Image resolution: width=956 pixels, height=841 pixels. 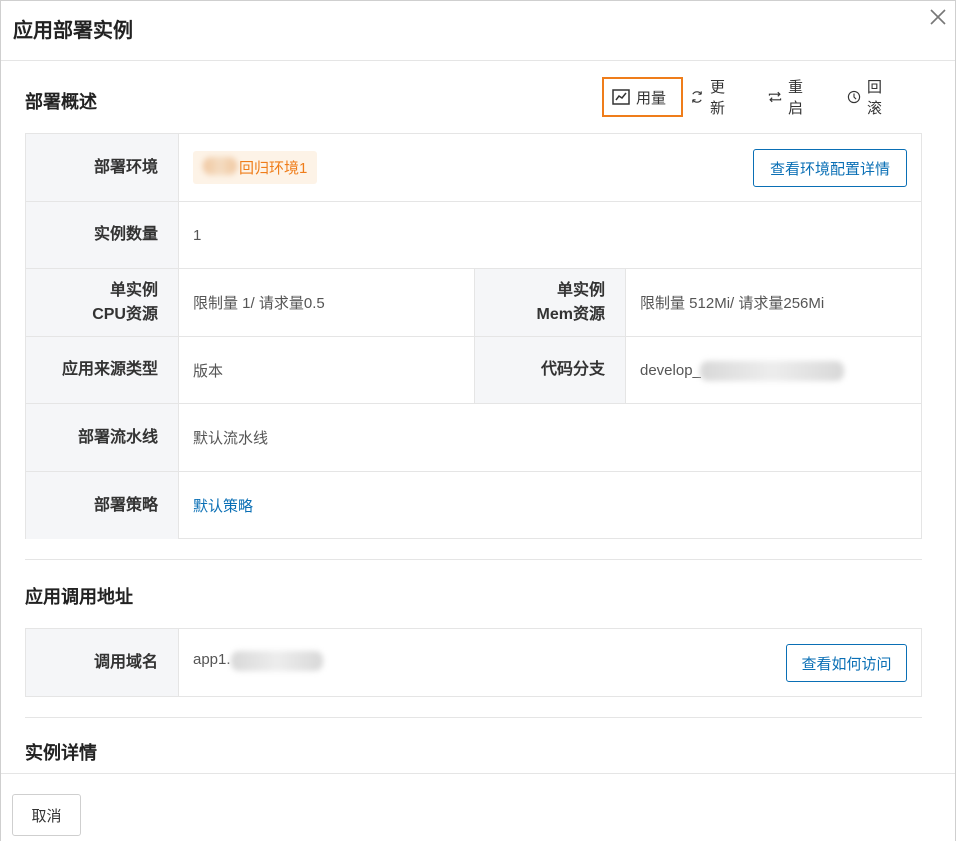 What do you see at coordinates (79, 597) in the screenshot?
I see `invoke-section-title: 应用调用地址` at bounding box center [79, 597].